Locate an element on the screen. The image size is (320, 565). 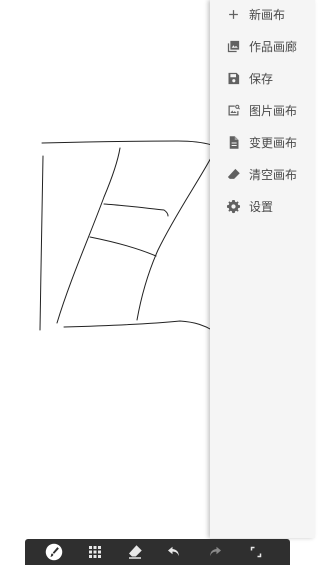
menu-item-new-canvas: 新画布 is located at coordinates (262, 14).